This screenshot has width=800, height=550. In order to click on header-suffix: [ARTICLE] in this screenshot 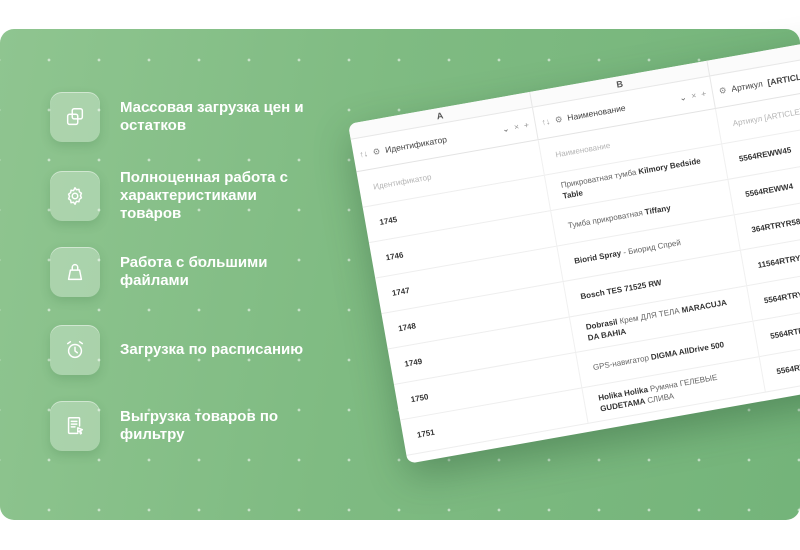, I will do `click(783, 79)`.